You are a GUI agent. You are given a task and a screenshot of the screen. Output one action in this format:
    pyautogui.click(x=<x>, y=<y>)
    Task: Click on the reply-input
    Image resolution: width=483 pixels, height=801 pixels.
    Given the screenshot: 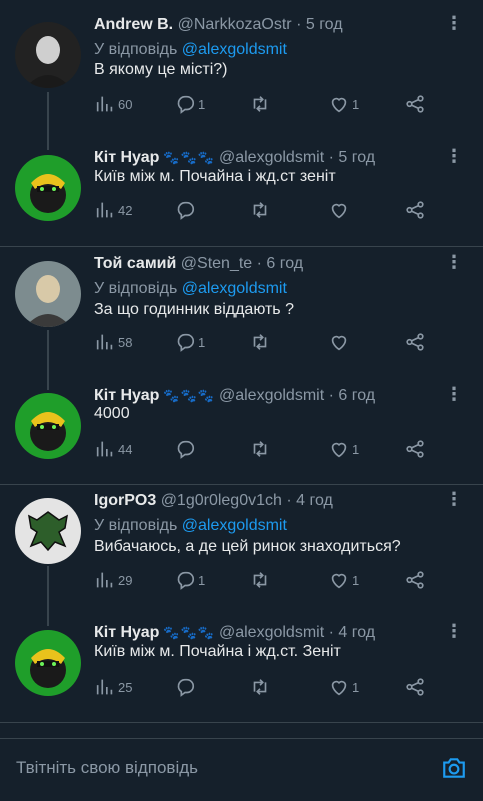 What is the action you would take?
    pyautogui.click(x=216, y=768)
    